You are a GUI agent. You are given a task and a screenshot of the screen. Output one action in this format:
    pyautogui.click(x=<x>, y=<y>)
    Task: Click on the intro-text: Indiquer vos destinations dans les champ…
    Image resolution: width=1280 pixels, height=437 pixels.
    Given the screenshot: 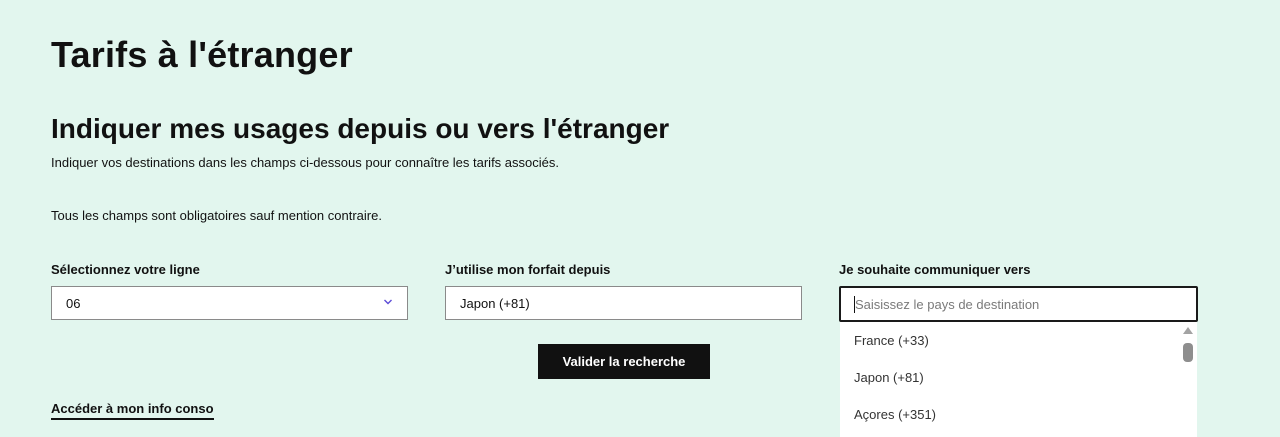 What is the action you would take?
    pyautogui.click(x=305, y=162)
    